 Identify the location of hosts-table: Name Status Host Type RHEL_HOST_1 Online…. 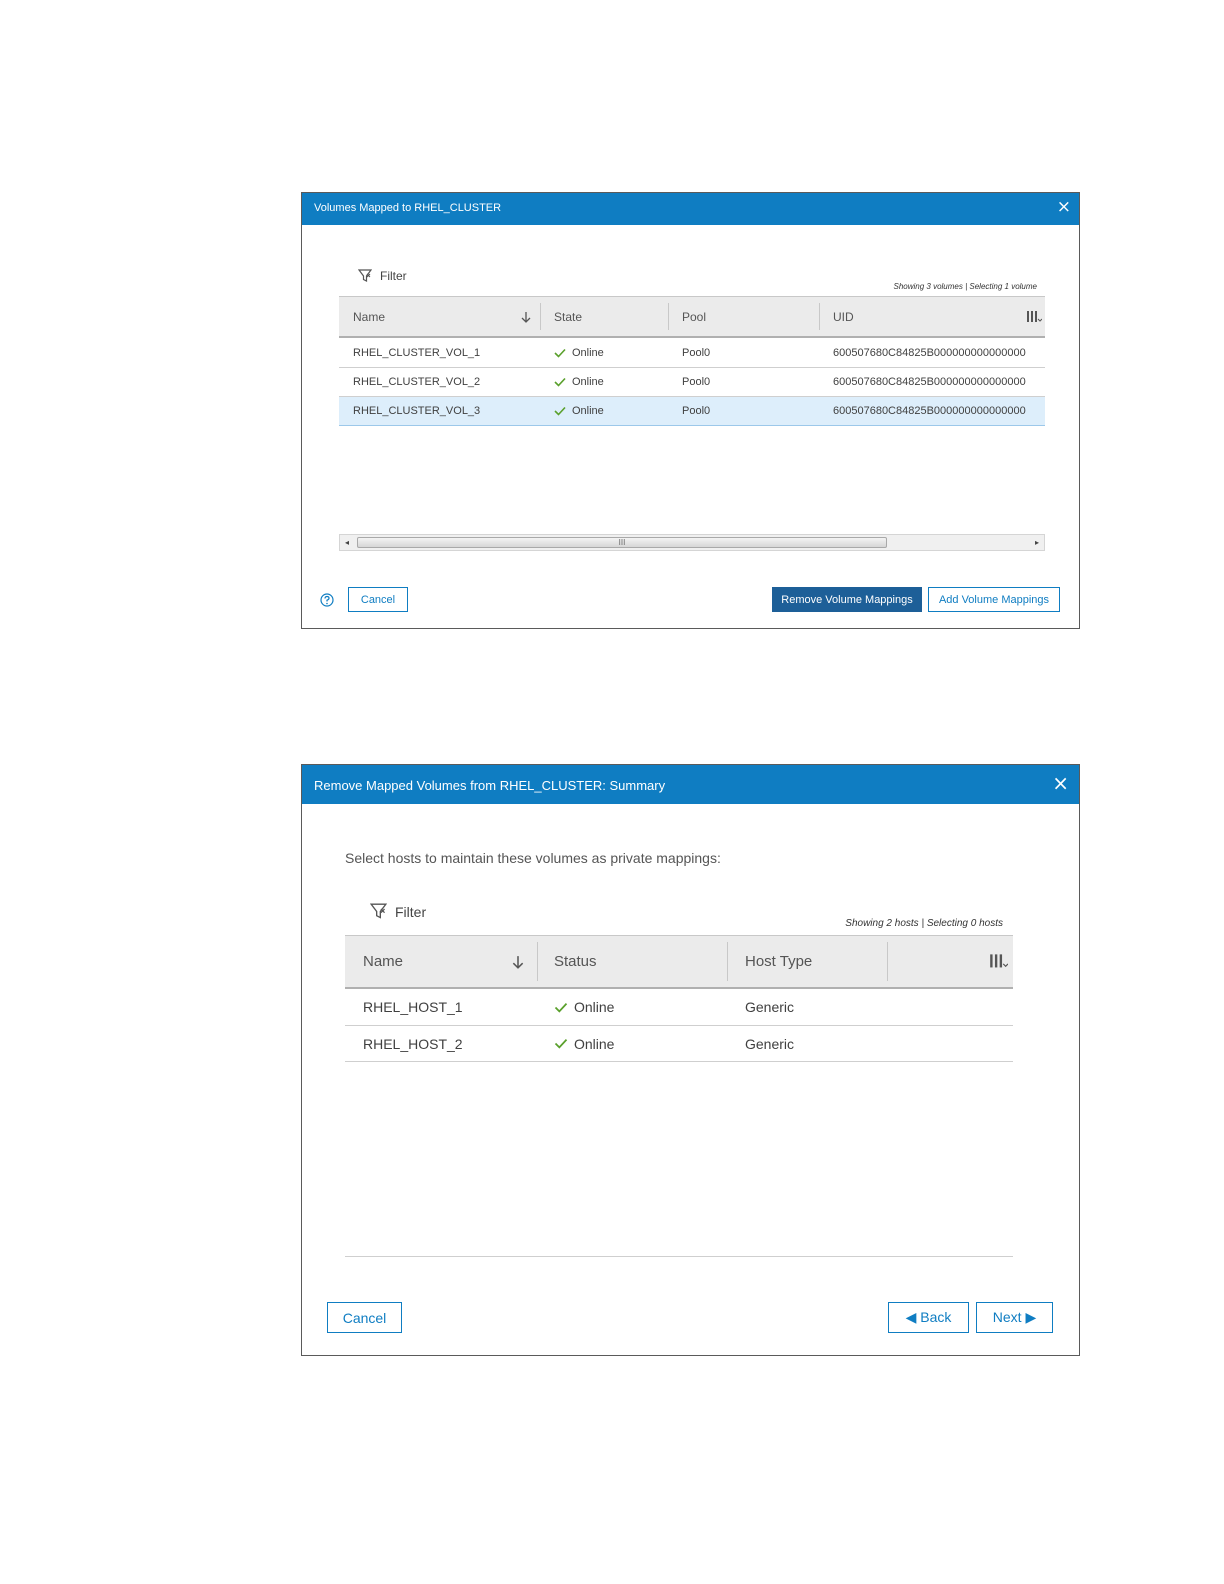
(679, 998).